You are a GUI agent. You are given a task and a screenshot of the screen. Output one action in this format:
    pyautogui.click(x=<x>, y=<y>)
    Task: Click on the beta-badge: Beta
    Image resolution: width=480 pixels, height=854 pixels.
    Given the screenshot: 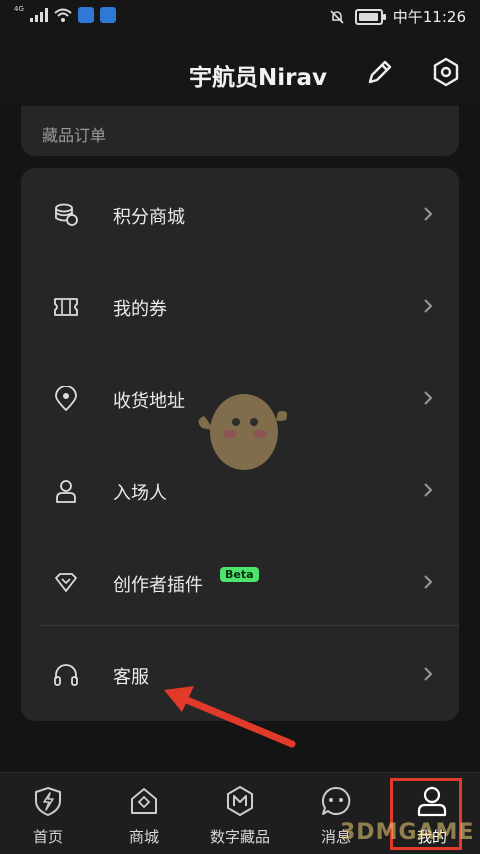 What is the action you would take?
    pyautogui.click(x=239, y=574)
    